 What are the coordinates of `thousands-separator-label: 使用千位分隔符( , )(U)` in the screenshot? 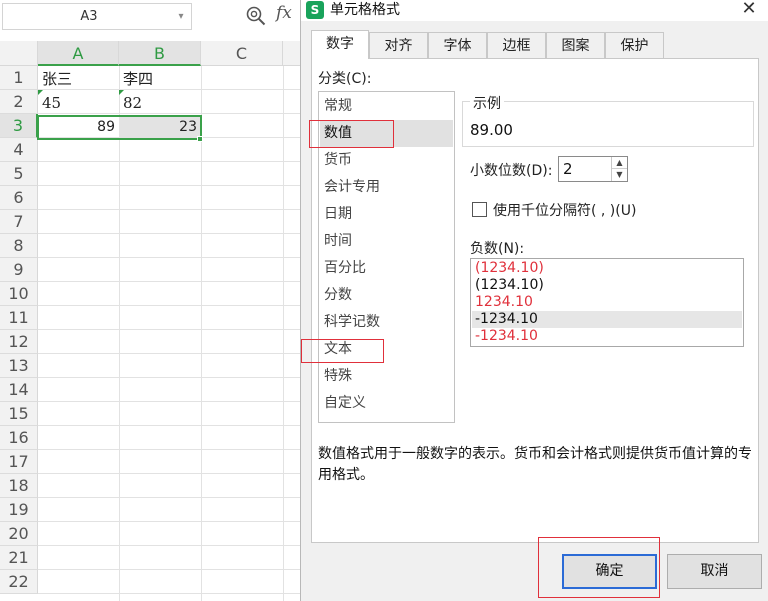 It's located at (564, 210).